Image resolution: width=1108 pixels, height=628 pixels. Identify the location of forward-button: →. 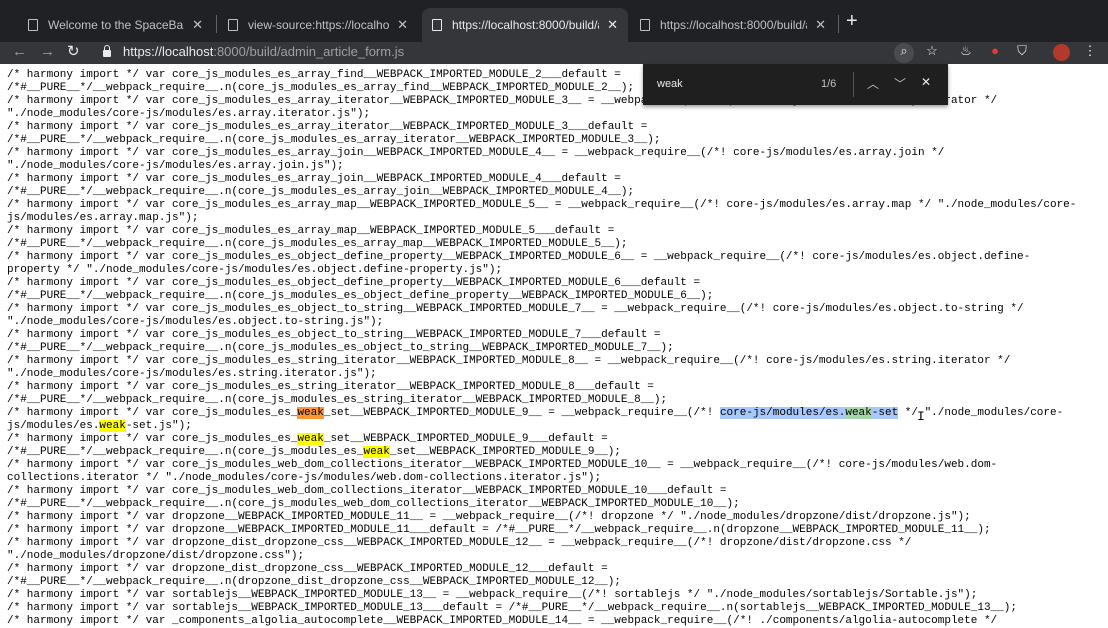
(47, 52).